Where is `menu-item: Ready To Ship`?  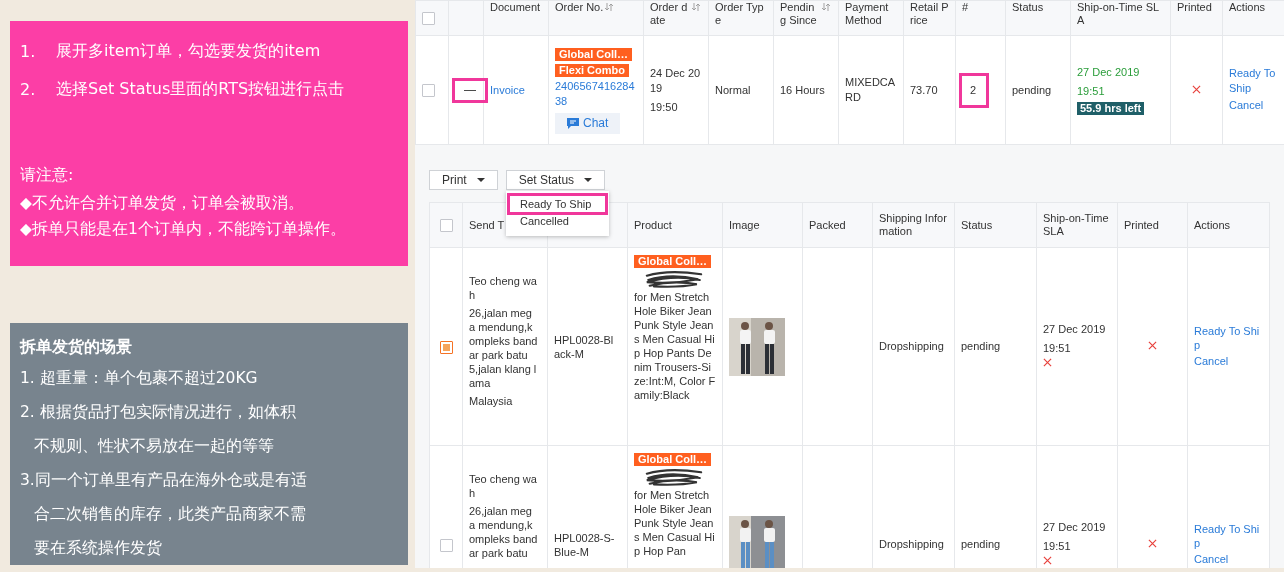
menu-item: Ready To Ship is located at coordinates (557, 204).